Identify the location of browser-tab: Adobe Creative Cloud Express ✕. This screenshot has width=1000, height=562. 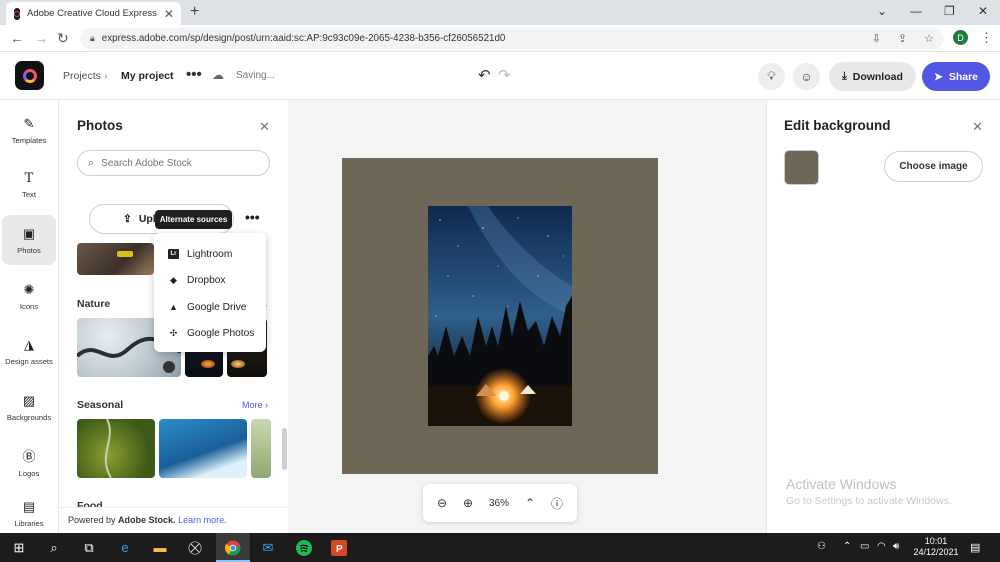
(93, 13).